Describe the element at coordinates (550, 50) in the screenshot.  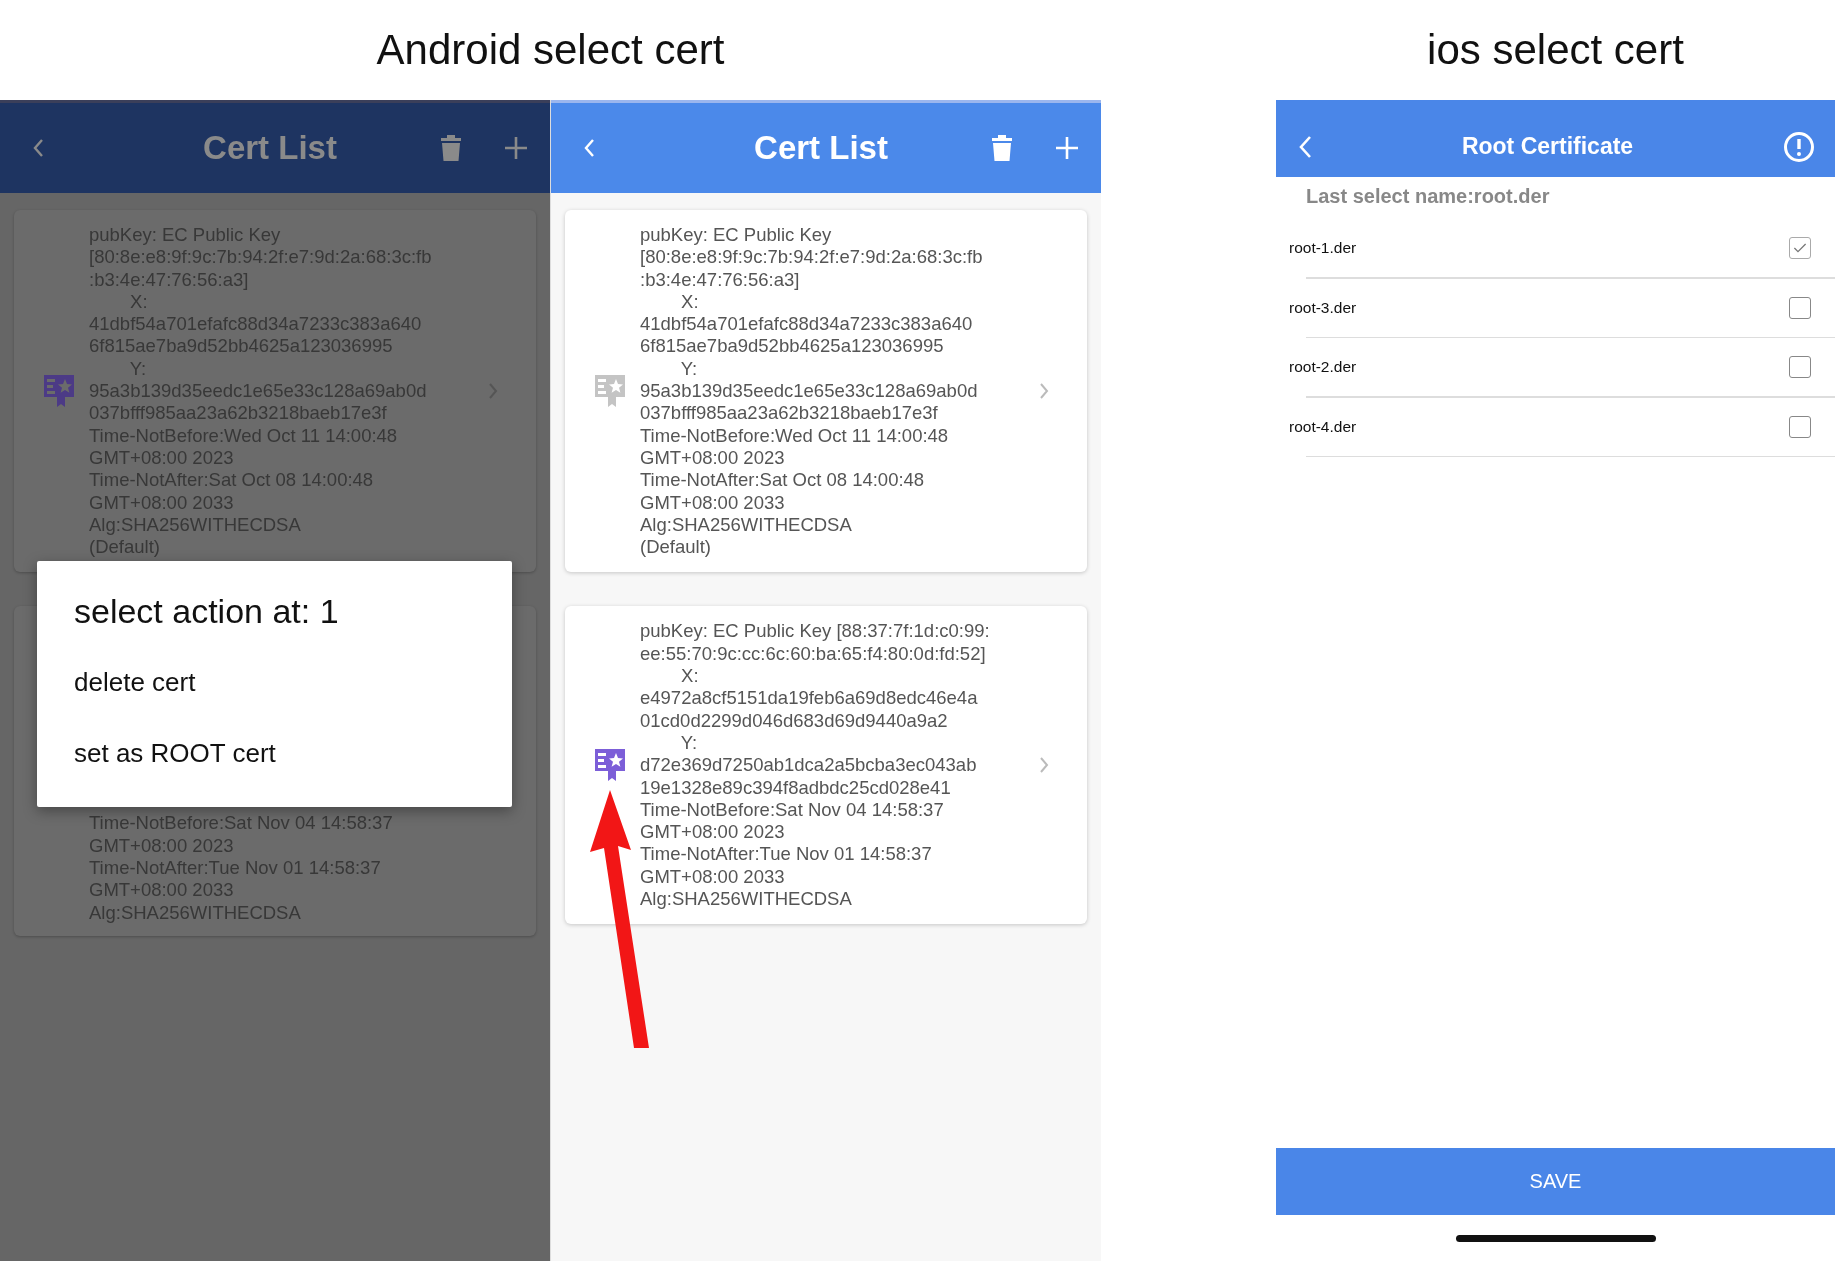
I see `section-heading: Android select cert` at that location.